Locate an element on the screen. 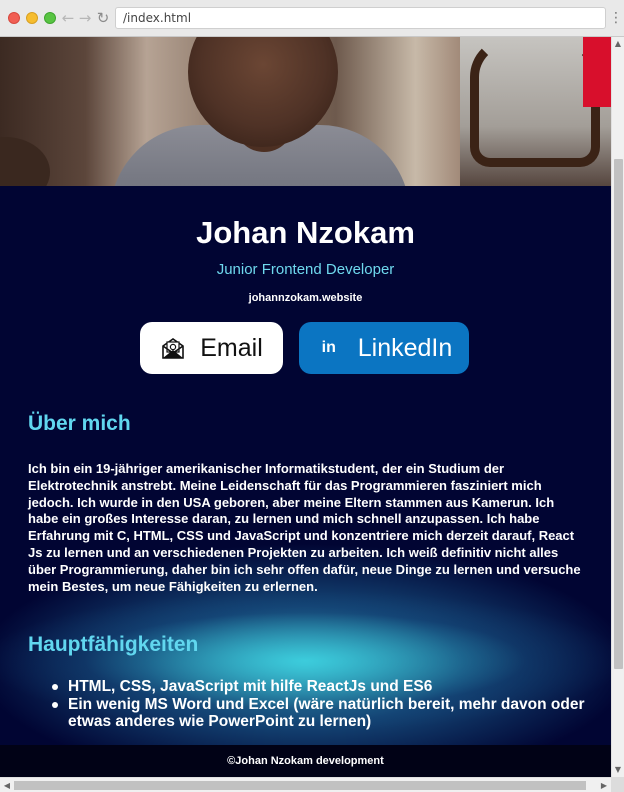 The image size is (624, 792). vertical-scroll-thumb is located at coordinates (618, 414).